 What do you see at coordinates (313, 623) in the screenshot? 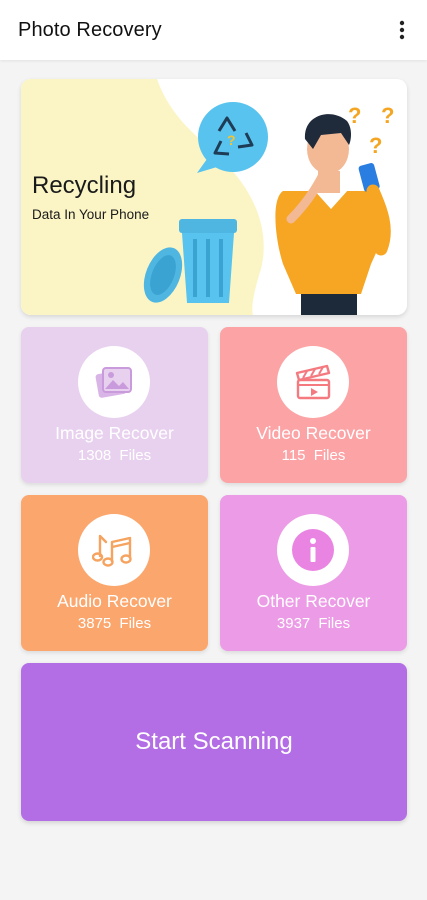
I see `other-recover-count: 3937 Files` at bounding box center [313, 623].